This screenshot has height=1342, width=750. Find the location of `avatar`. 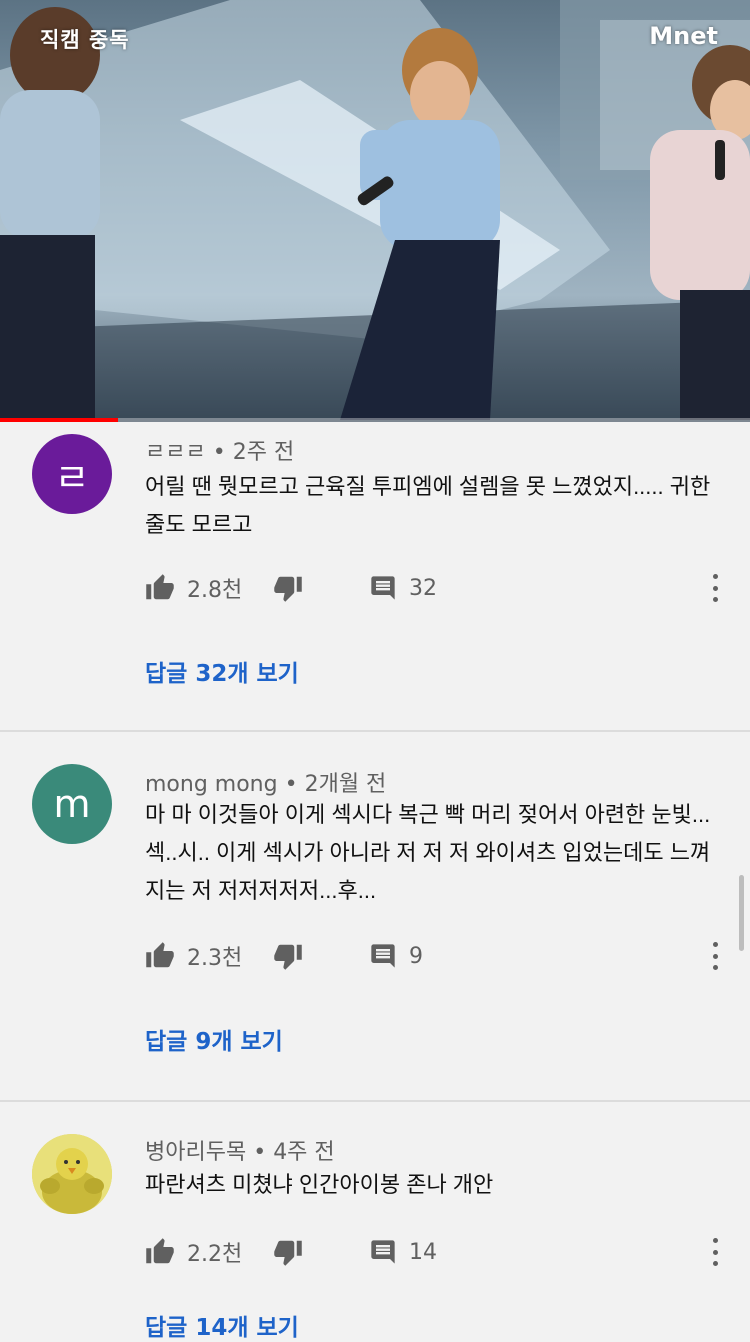

avatar is located at coordinates (72, 1174).